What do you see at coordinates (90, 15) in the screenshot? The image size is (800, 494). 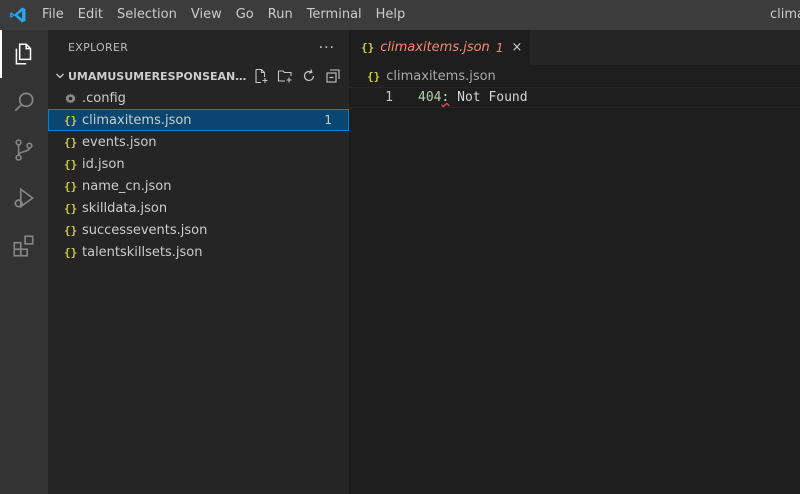 I see `menu-edit: Edit` at bounding box center [90, 15].